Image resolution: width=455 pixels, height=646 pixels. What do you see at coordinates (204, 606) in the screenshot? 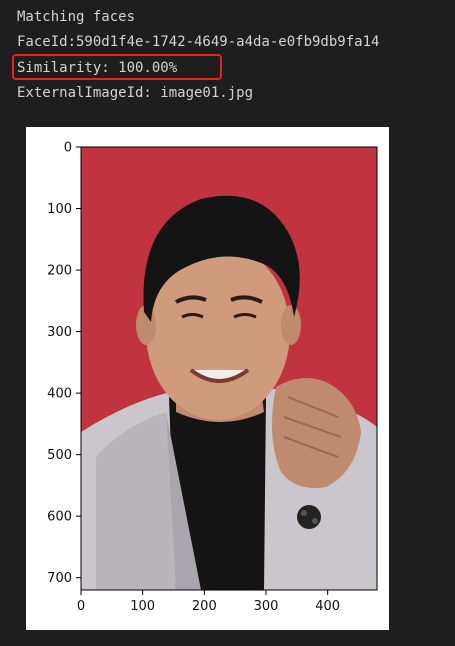
I see `x-tick-label: 200` at bounding box center [204, 606].